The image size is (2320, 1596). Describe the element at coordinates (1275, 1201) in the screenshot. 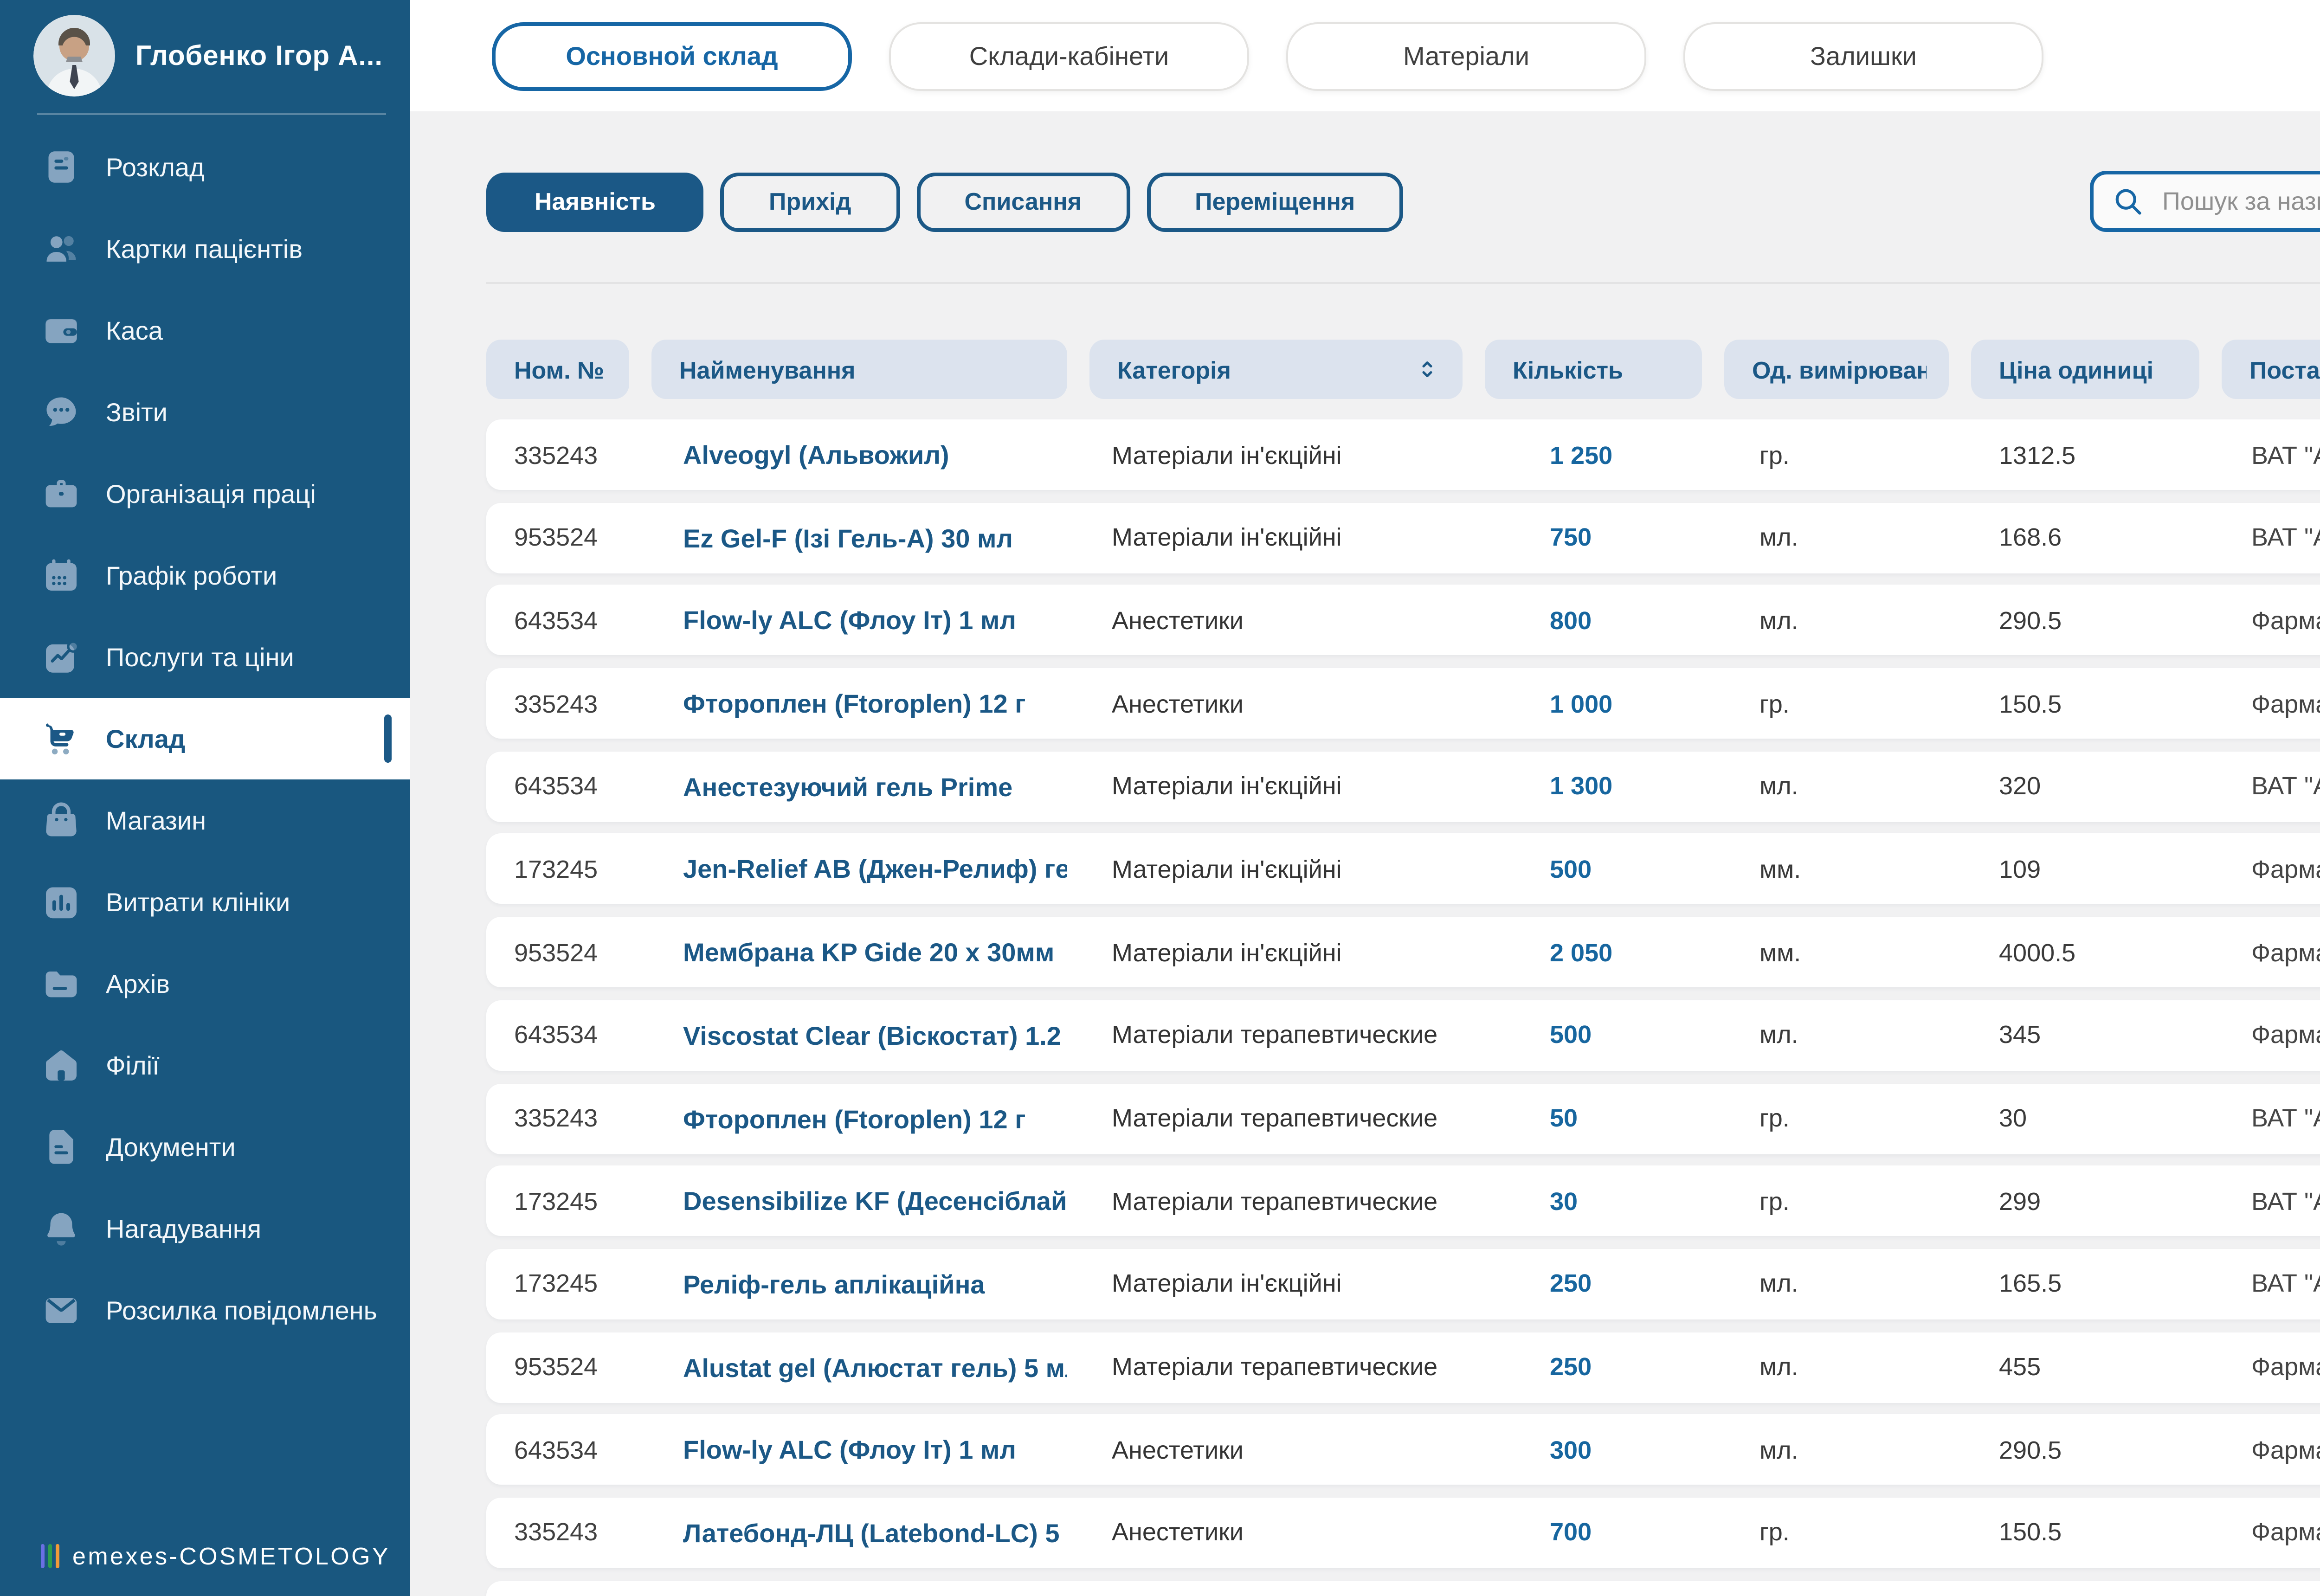

I see `item-category: Матеріали терапевтические` at that location.